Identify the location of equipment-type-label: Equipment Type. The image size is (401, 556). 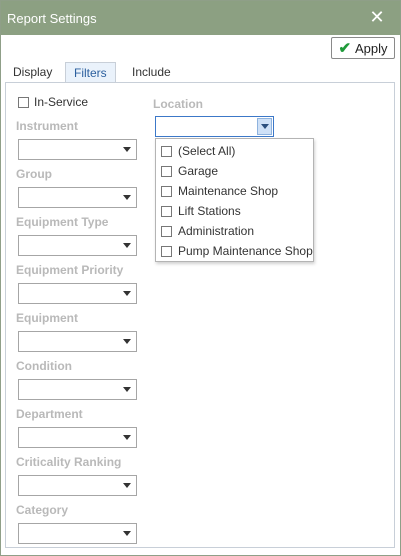
(62, 222).